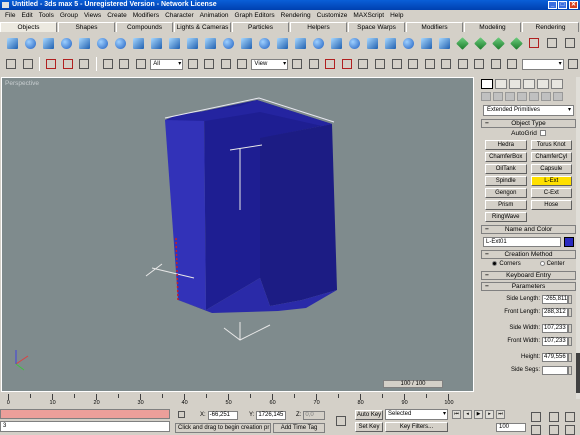  What do you see at coordinates (138, 43) in the screenshot?
I see `tube-icon` at bounding box center [138, 43].